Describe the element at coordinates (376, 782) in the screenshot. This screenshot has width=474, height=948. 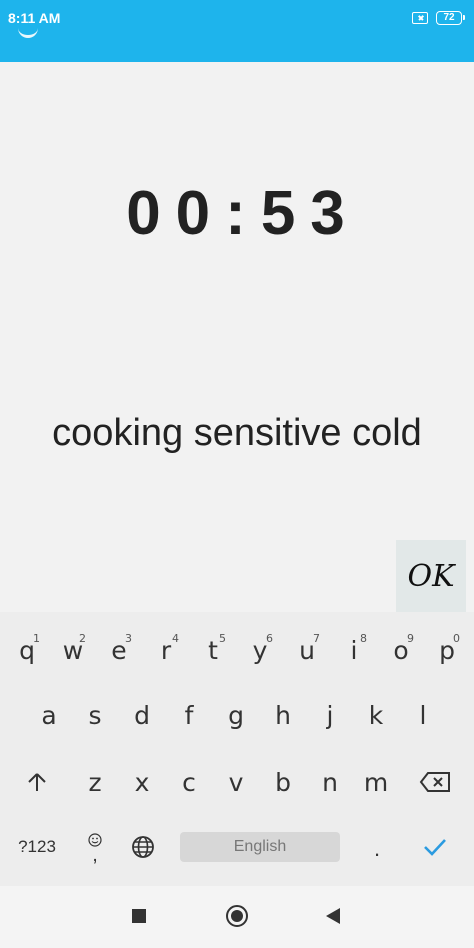
I see `key-m: m` at that location.